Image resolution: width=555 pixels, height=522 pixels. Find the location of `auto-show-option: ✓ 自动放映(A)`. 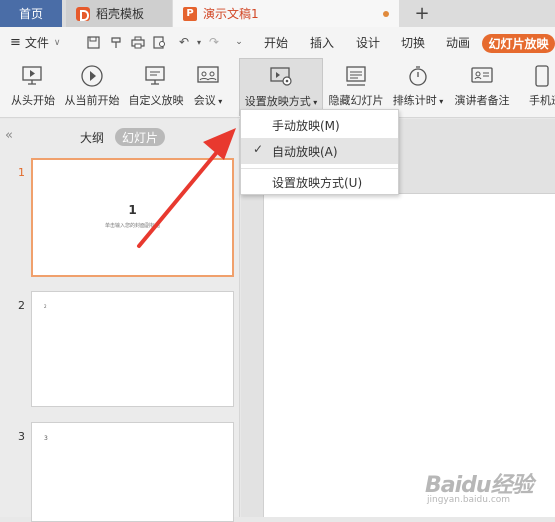

auto-show-option: ✓ 自动放映(A) is located at coordinates (319, 151).